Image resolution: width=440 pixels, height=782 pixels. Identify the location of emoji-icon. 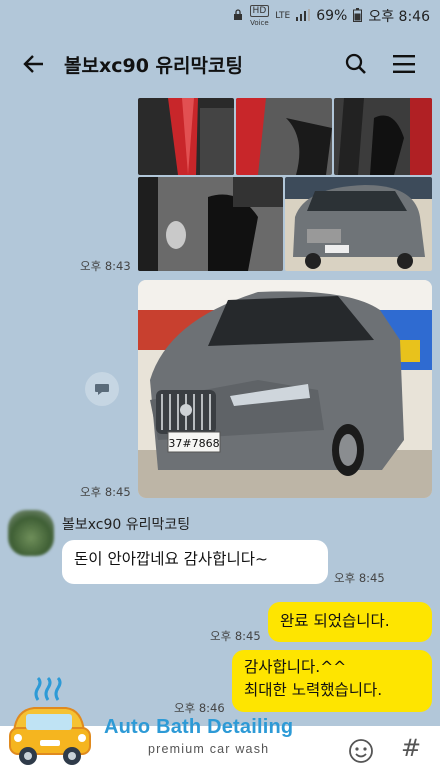
(361, 751).